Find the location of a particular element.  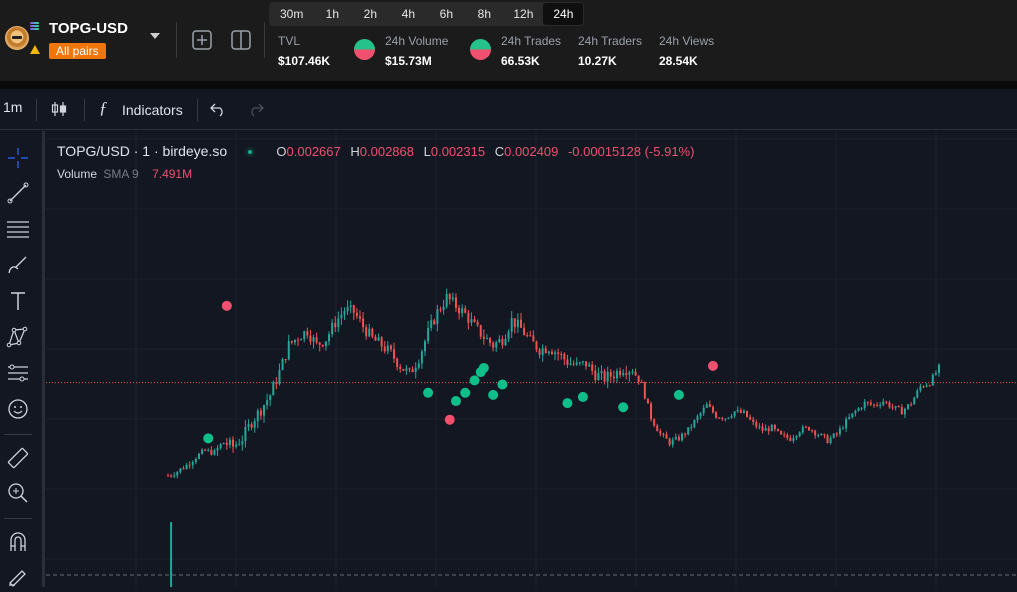

pair-title: TOPG-USD is located at coordinates (88, 28).